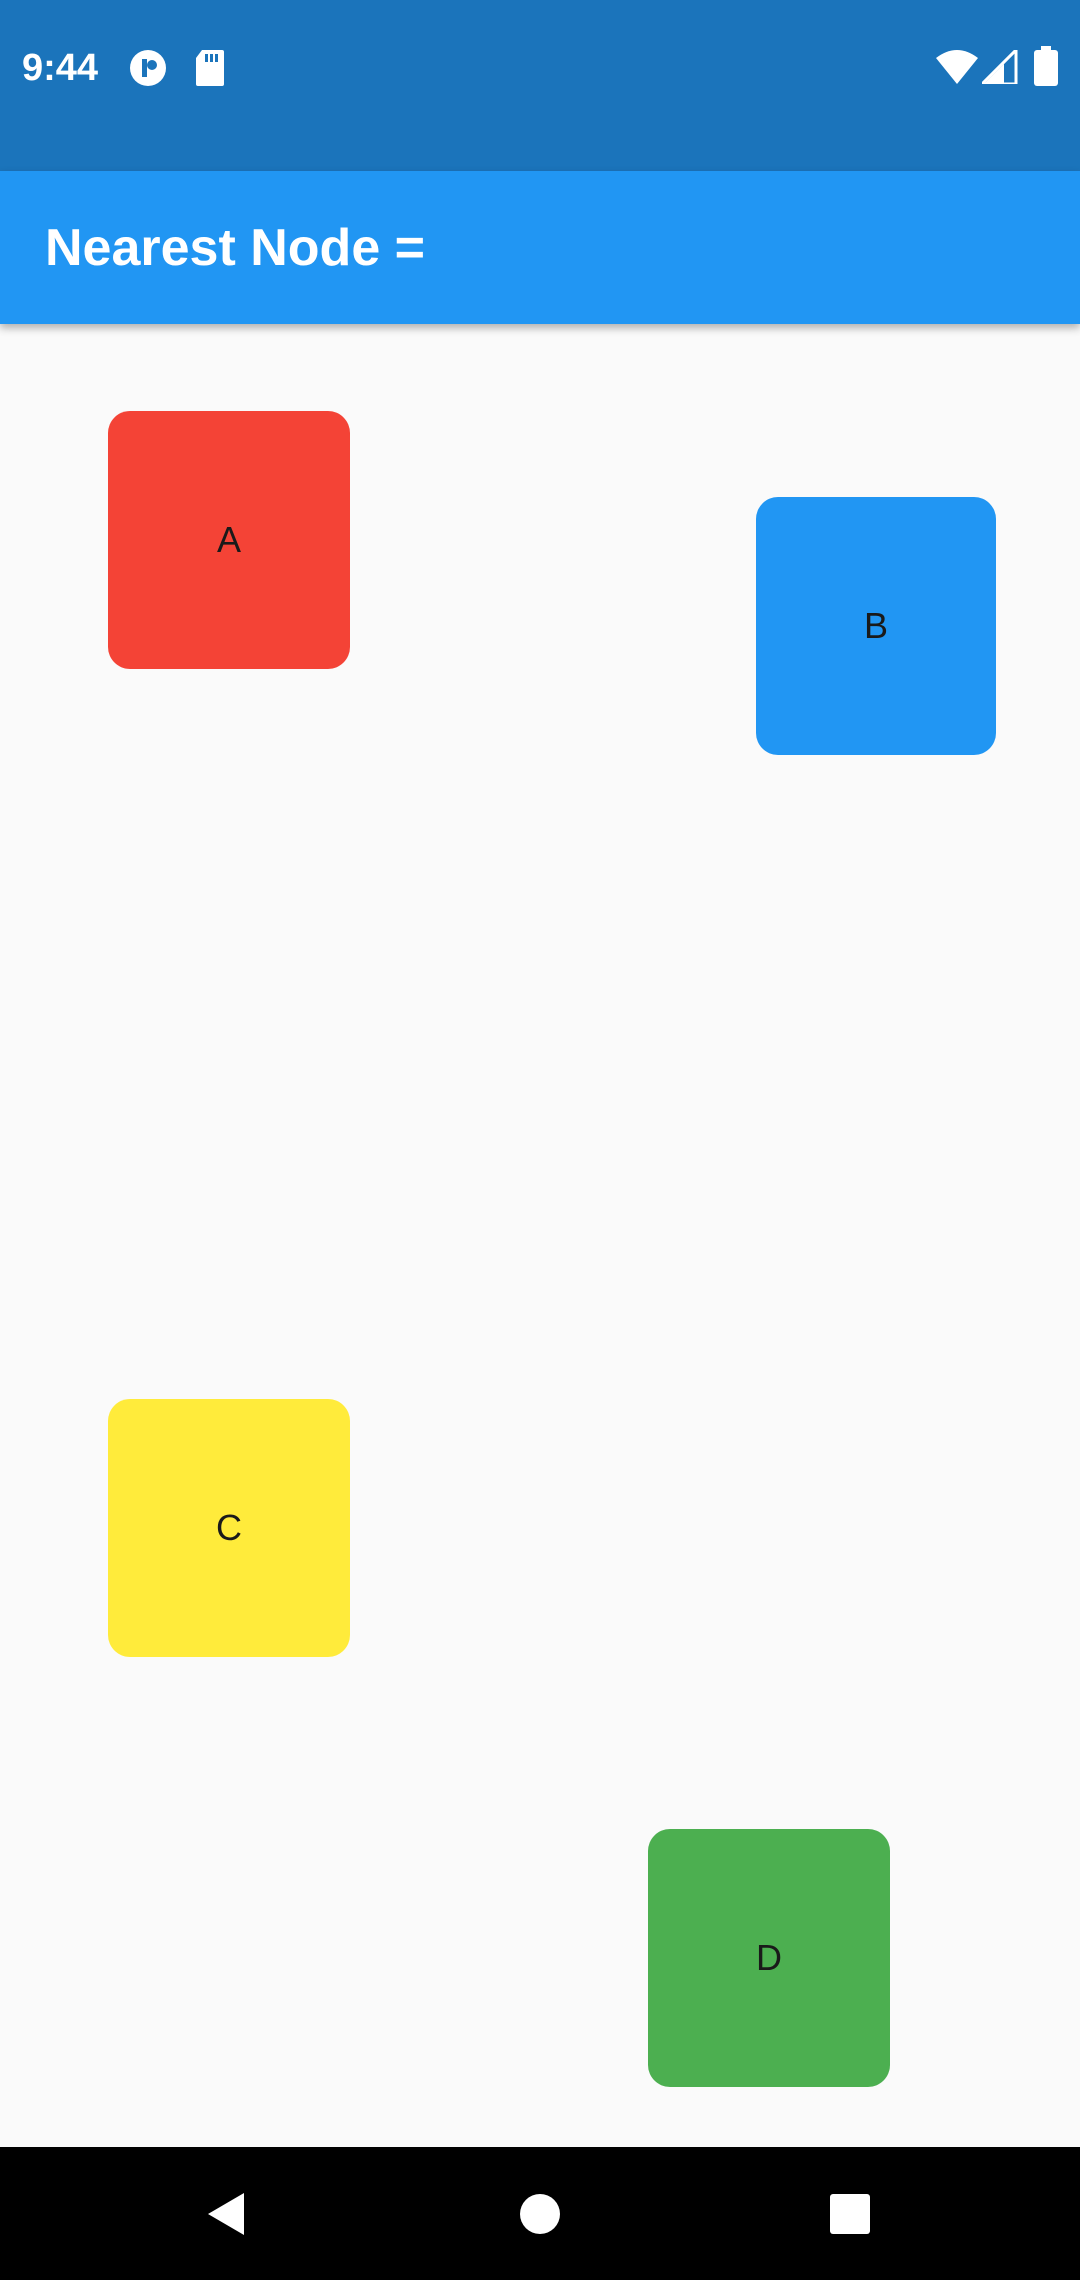 The height and width of the screenshot is (2280, 1080). I want to click on node-label: C, so click(229, 1527).